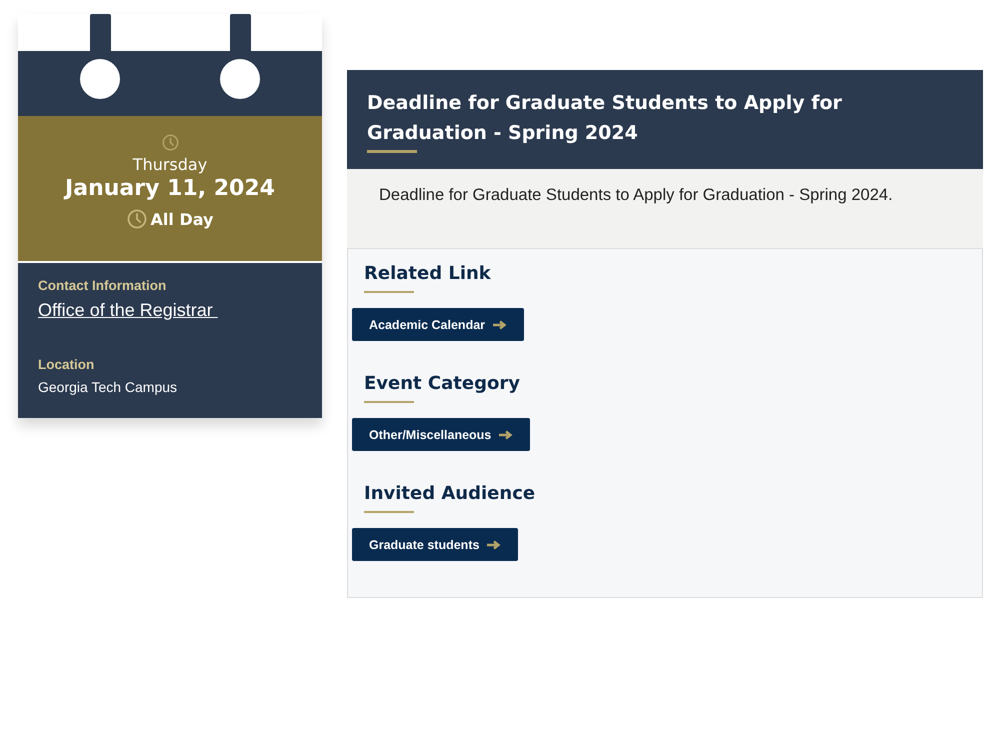  Describe the element at coordinates (428, 273) in the screenshot. I see `section-heading: Related Link` at that location.